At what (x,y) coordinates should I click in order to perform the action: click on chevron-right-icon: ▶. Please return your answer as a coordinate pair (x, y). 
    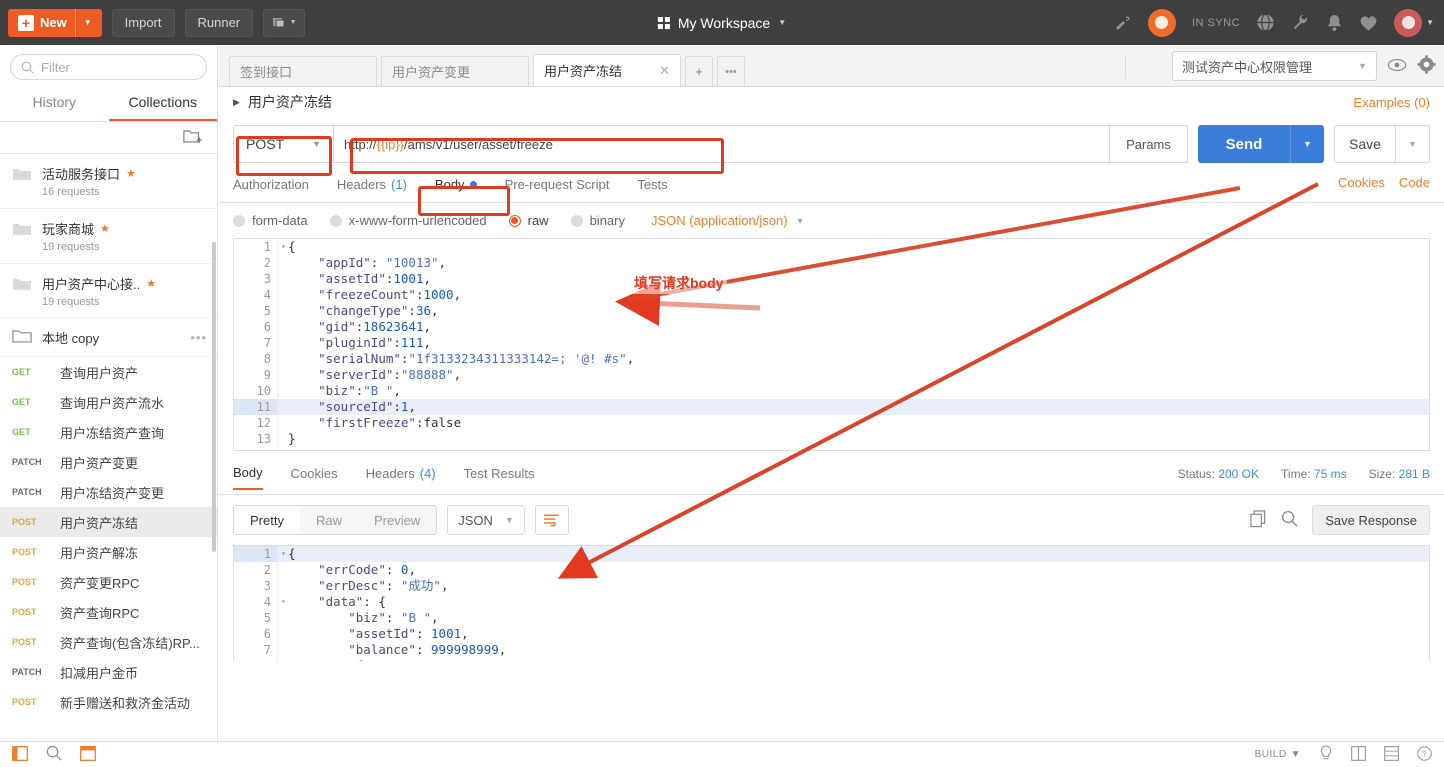
    Looking at the image, I should click on (236, 102).